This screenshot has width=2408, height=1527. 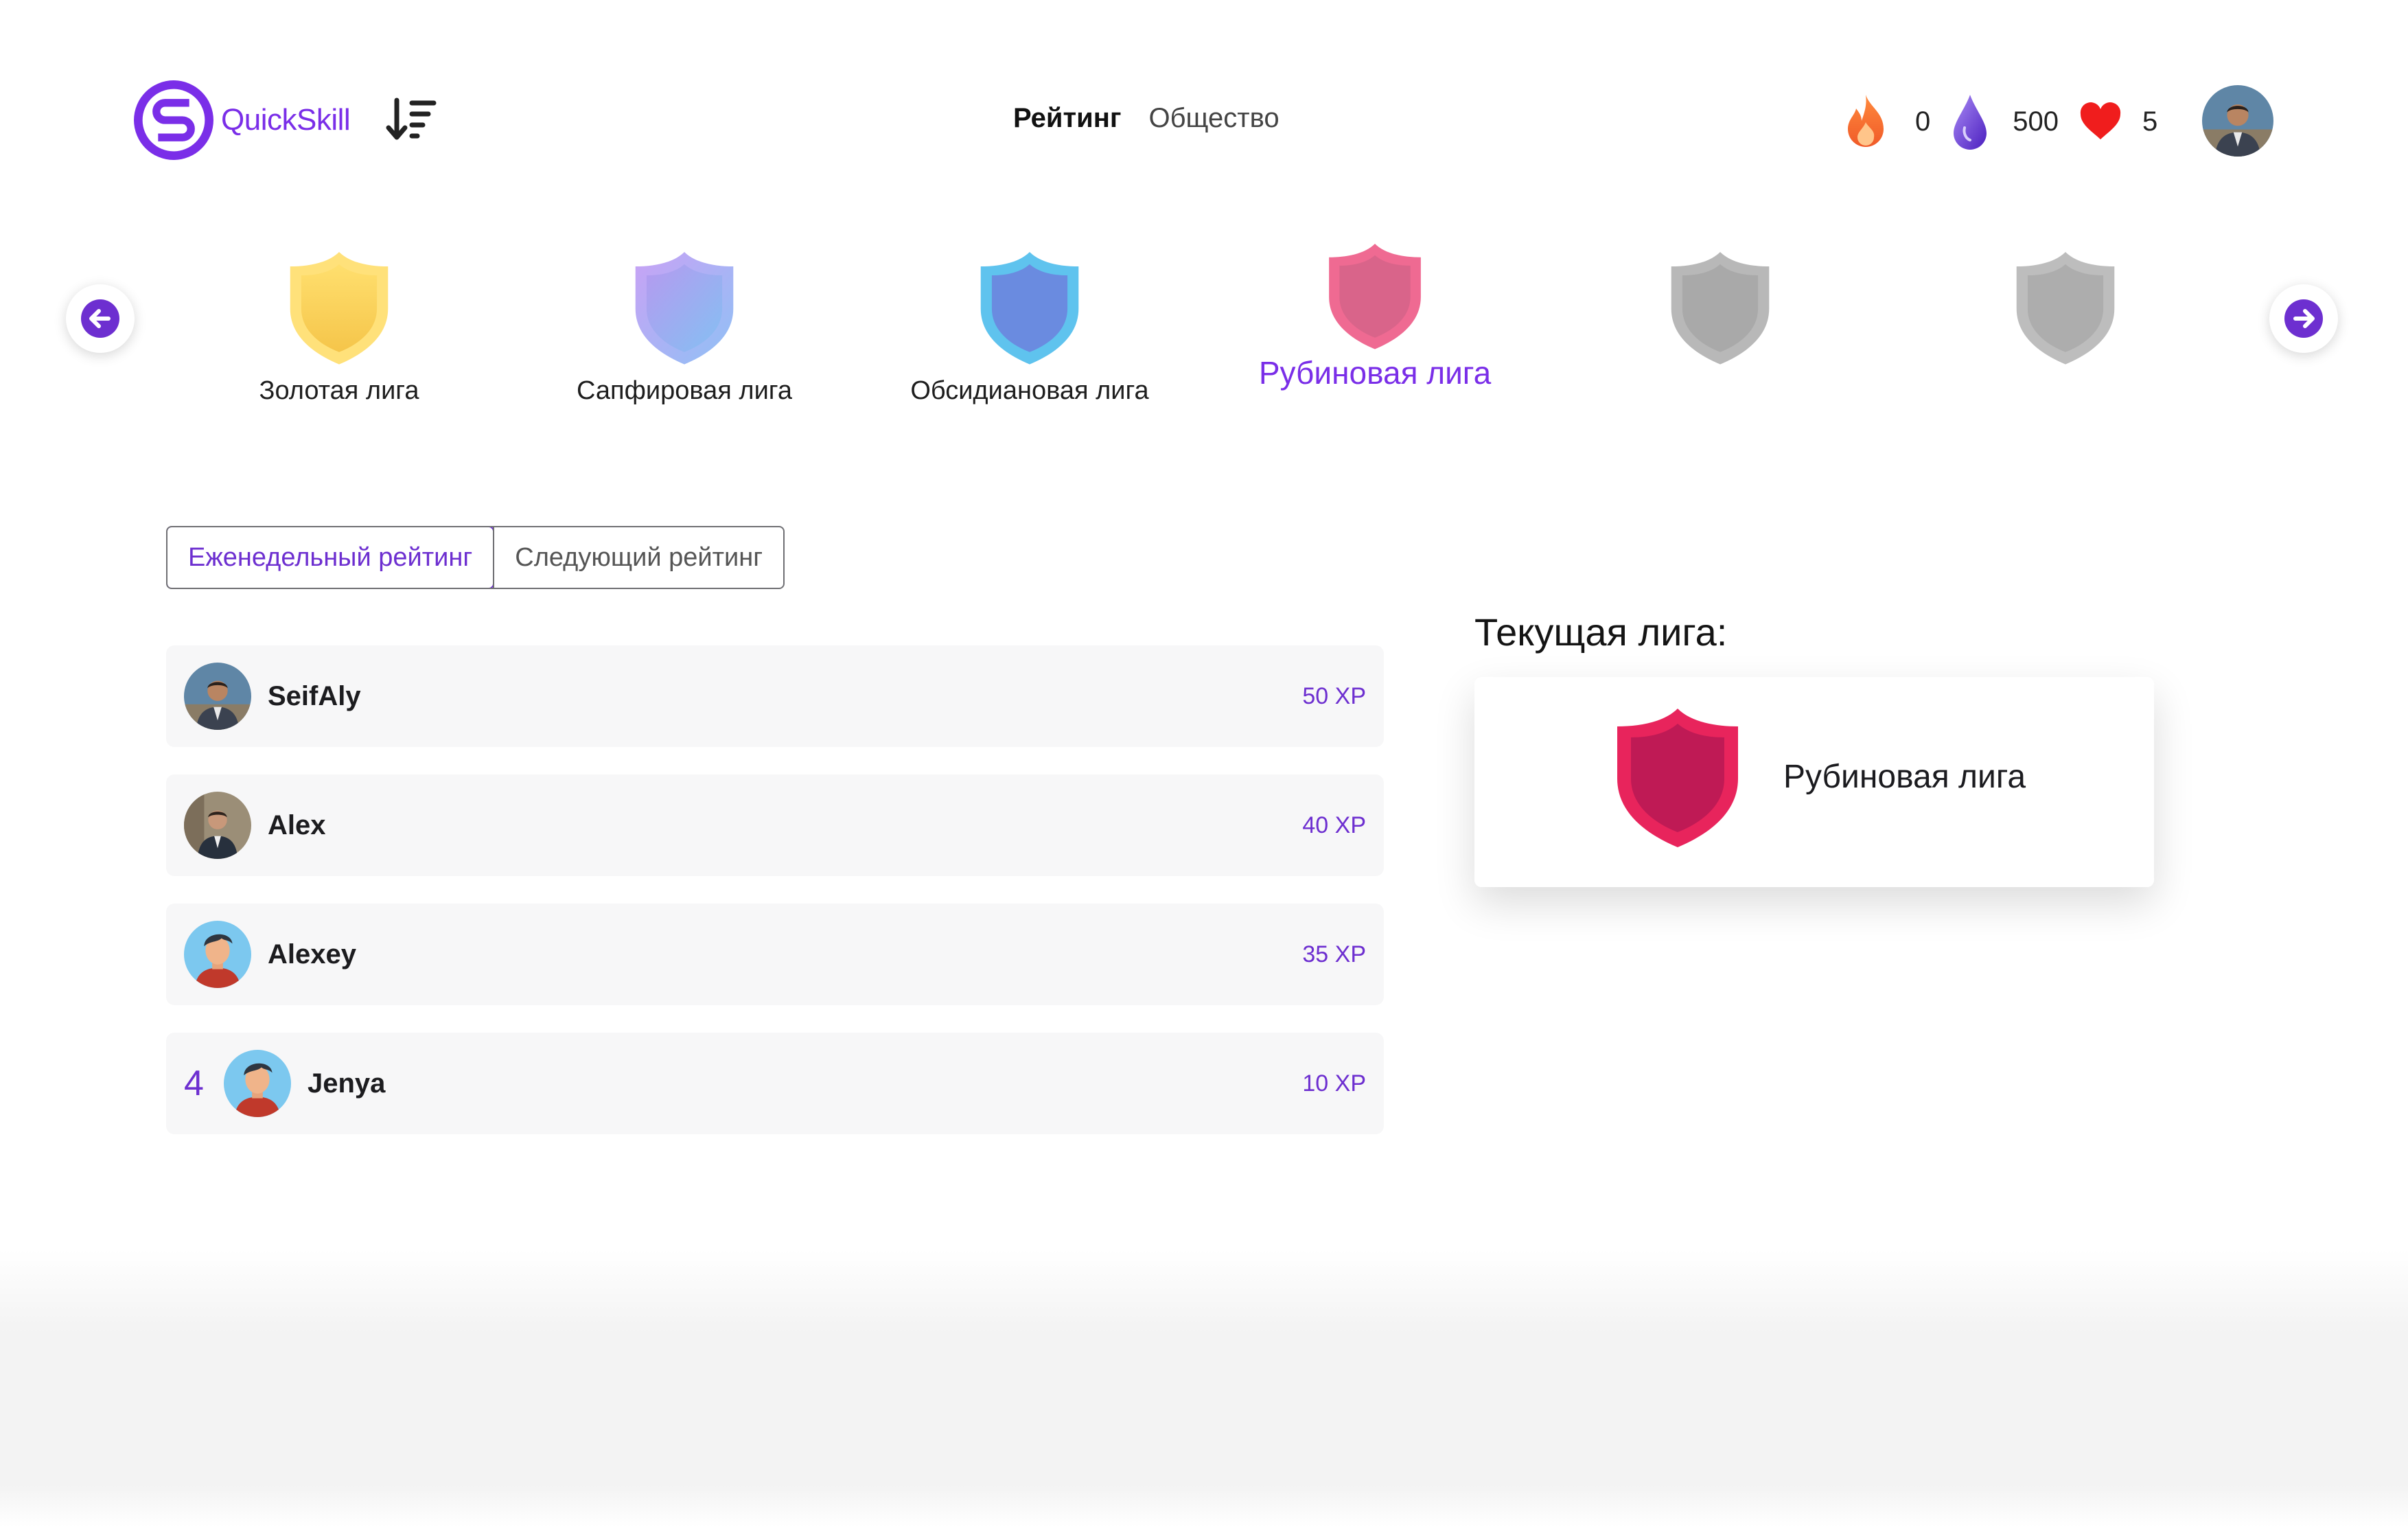 What do you see at coordinates (1214, 118) in the screenshot?
I see `nav-community: Общество` at bounding box center [1214, 118].